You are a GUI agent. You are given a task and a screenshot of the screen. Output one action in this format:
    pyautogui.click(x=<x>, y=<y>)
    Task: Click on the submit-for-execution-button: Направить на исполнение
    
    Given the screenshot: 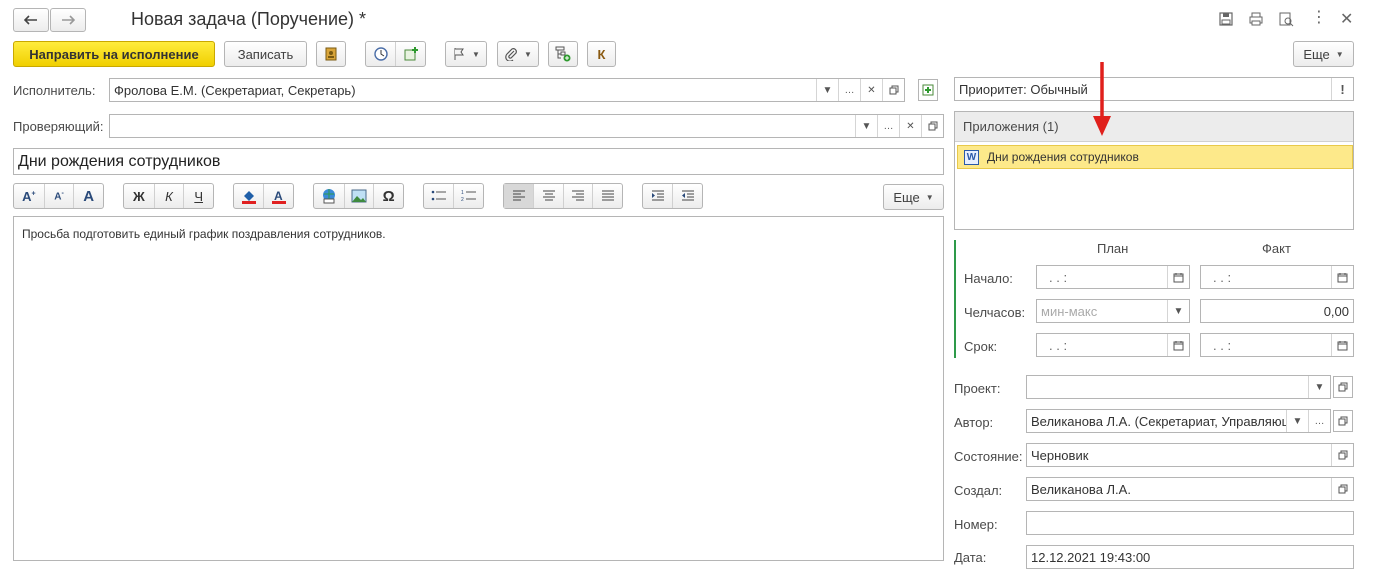 What is the action you would take?
    pyautogui.click(x=114, y=54)
    